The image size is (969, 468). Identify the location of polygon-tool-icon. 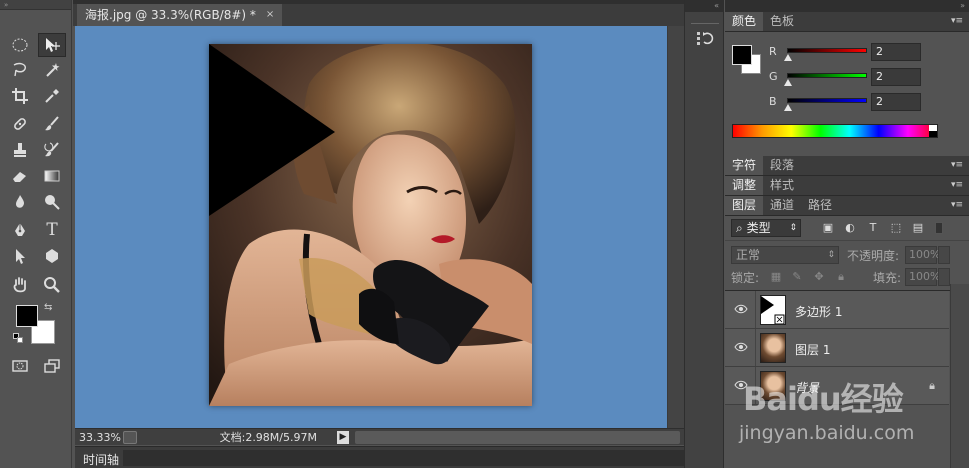
(52, 256).